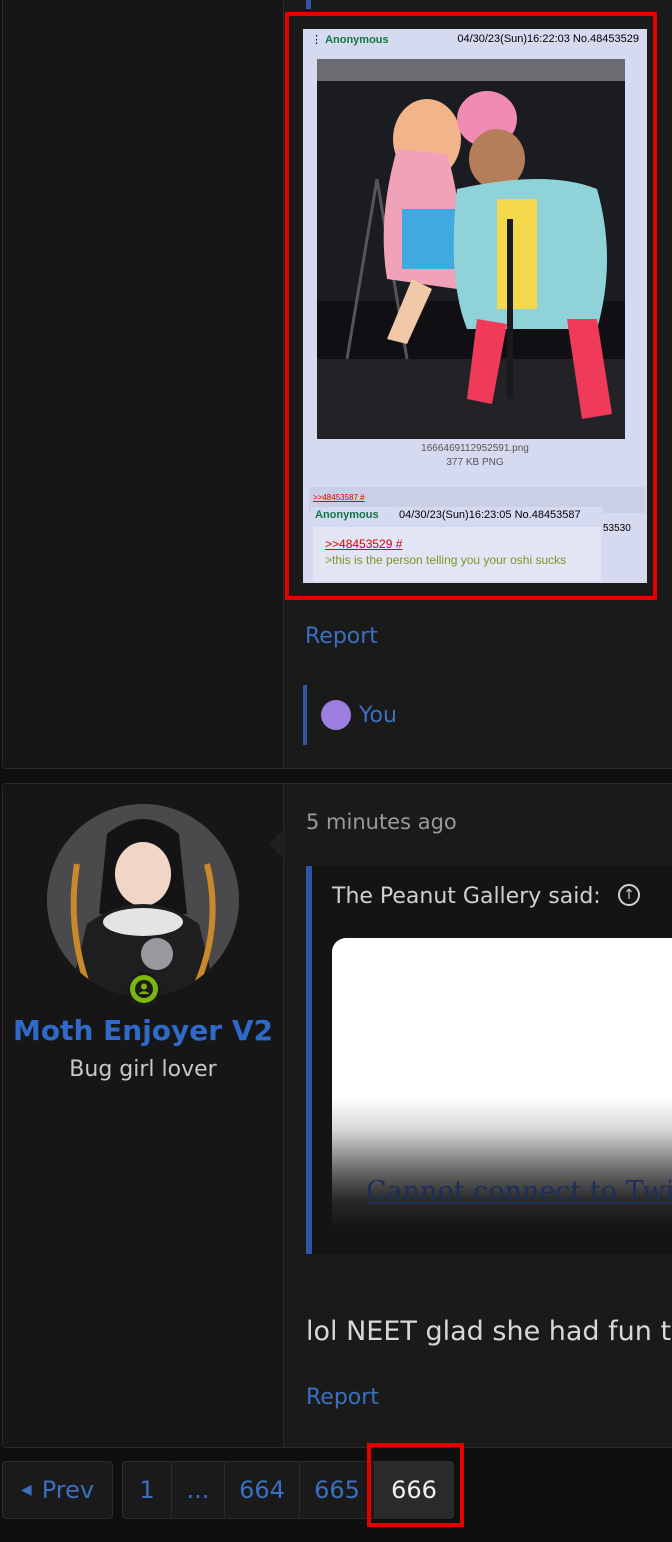 The height and width of the screenshot is (1542, 672). Describe the element at coordinates (415, 1485) in the screenshot. I see `highlight-box-pagination` at that location.